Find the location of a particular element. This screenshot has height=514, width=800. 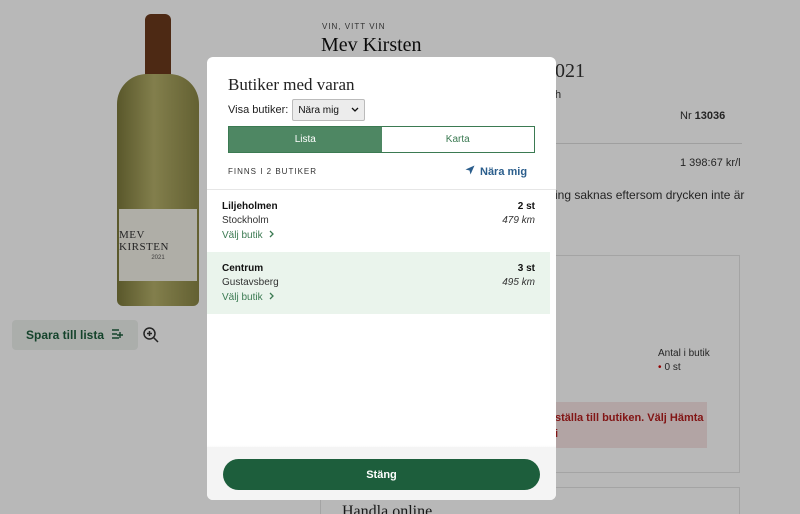

chevron-down-icon is located at coordinates (355, 110).